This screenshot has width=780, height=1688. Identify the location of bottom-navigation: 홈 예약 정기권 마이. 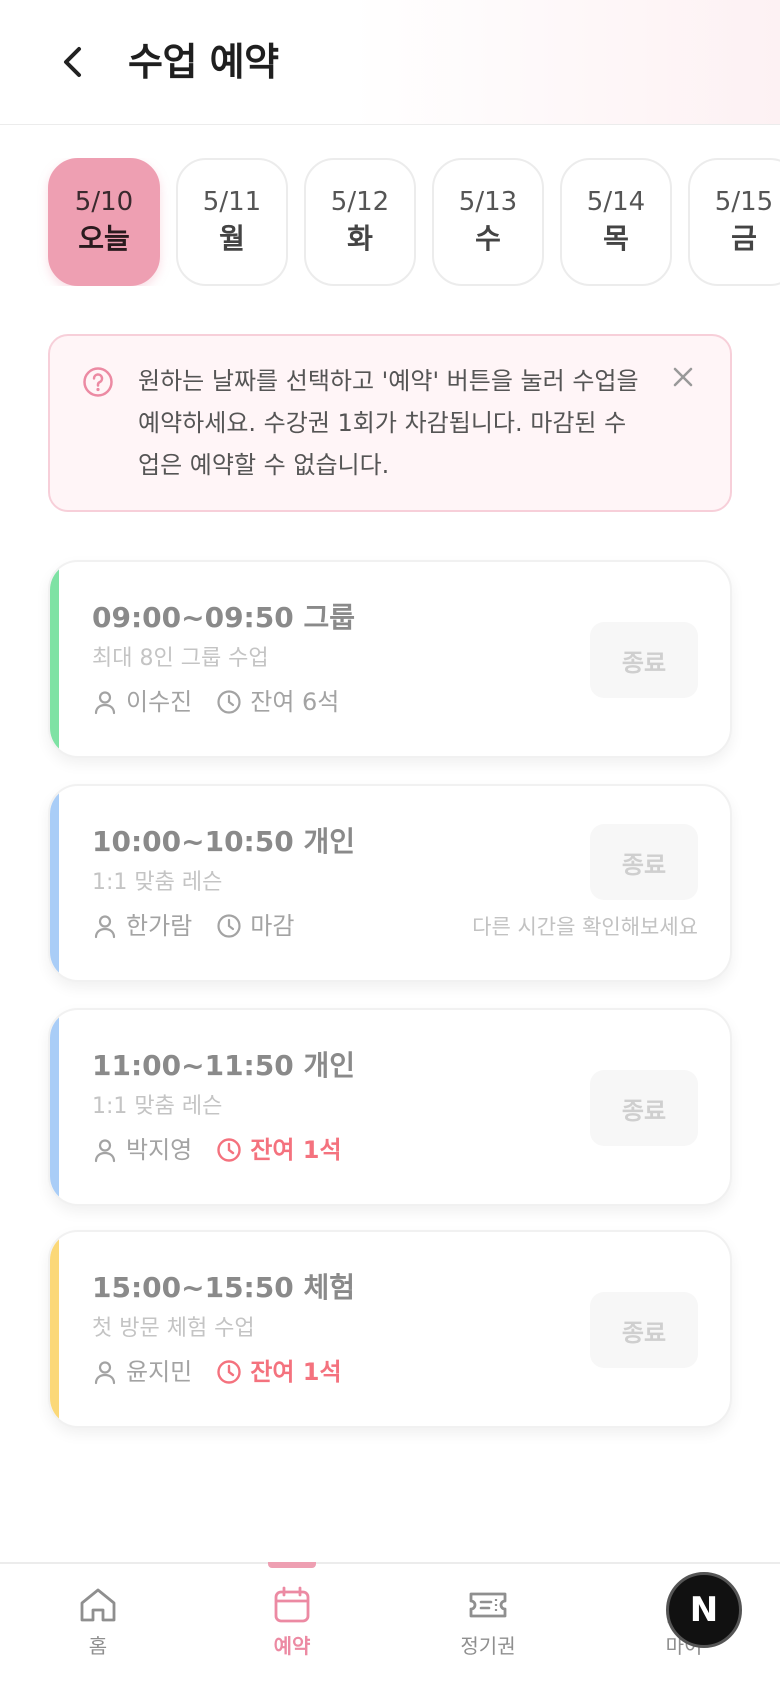
(390, 1625).